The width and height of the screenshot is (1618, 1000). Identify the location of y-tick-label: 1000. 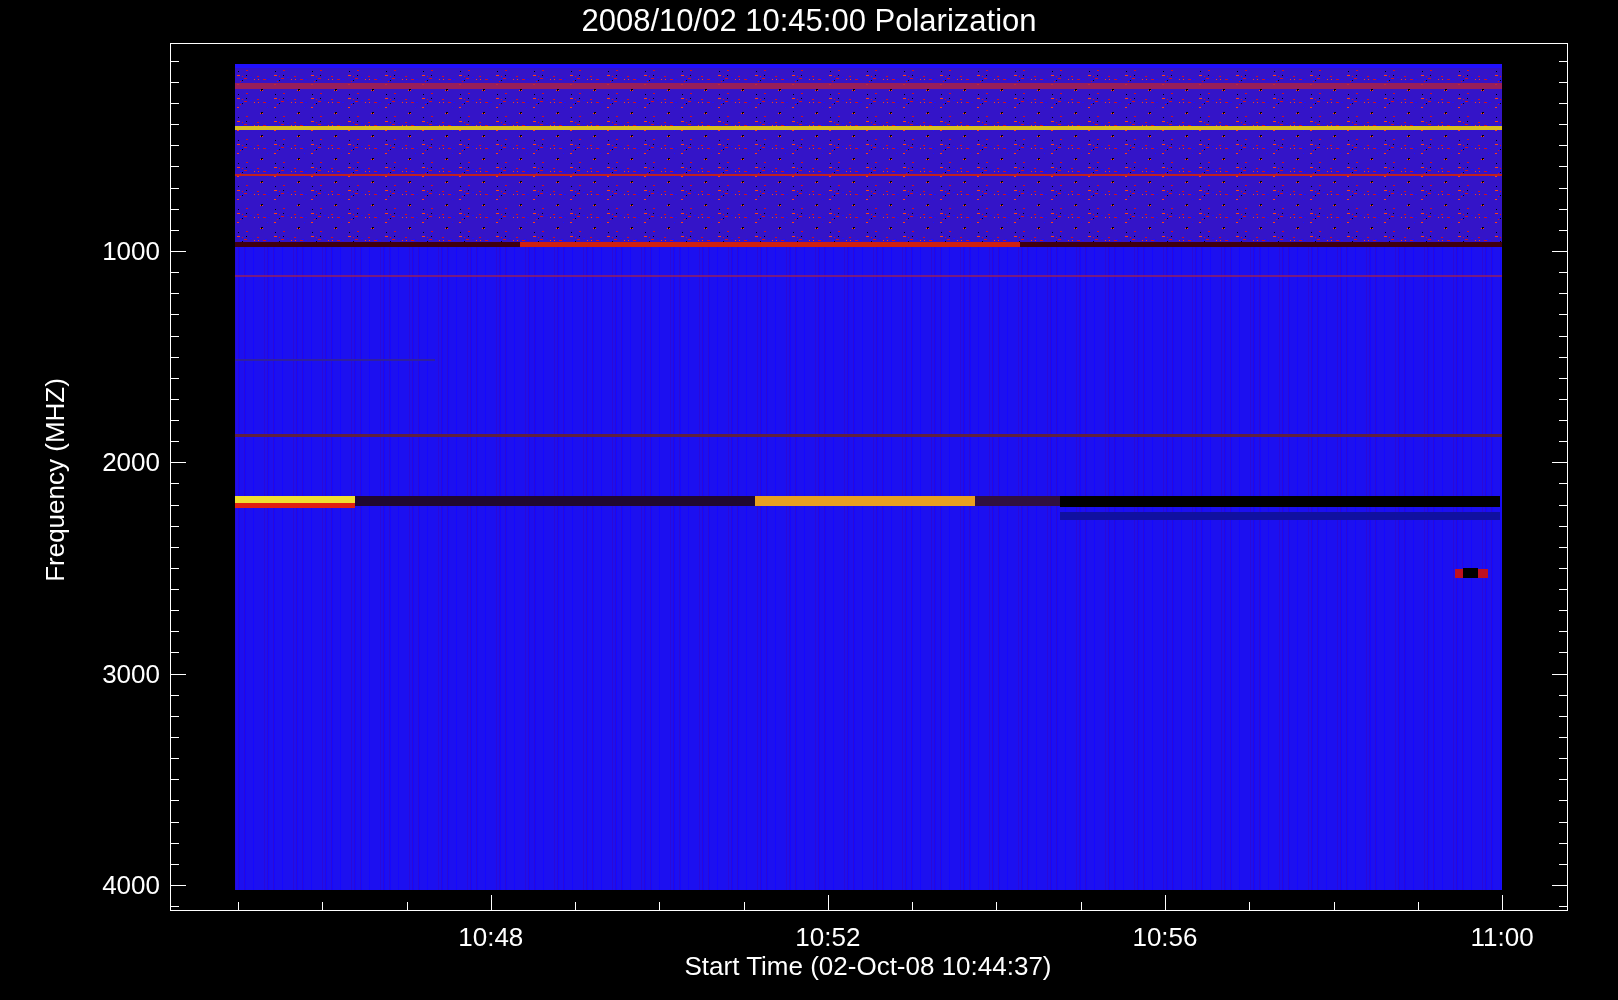
(131, 251).